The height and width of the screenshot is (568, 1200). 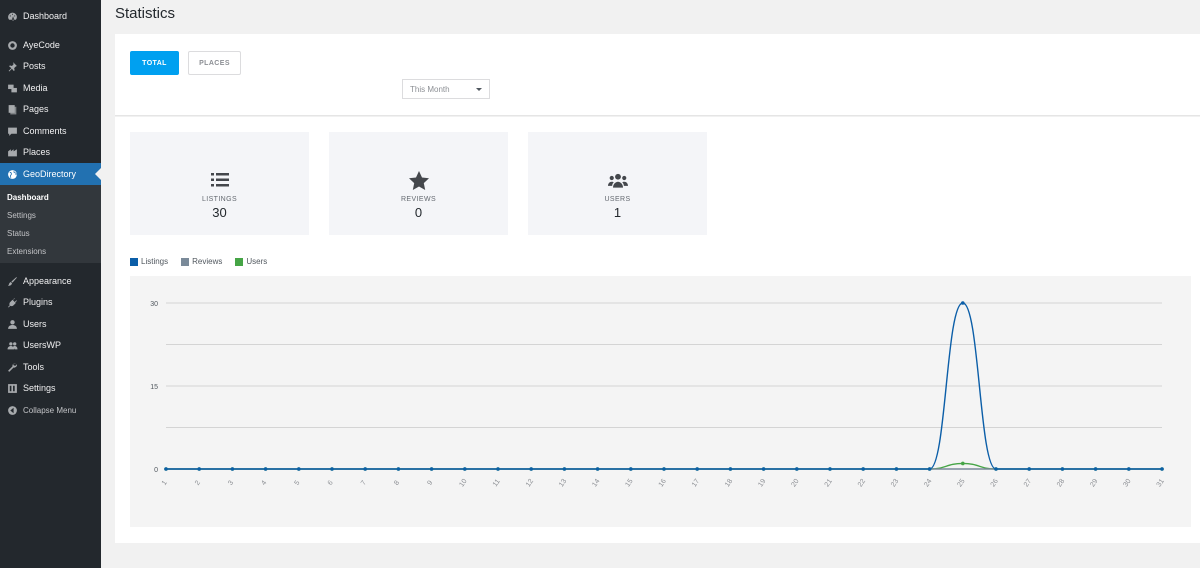 I want to click on page-title: Statistics, so click(x=145, y=13).